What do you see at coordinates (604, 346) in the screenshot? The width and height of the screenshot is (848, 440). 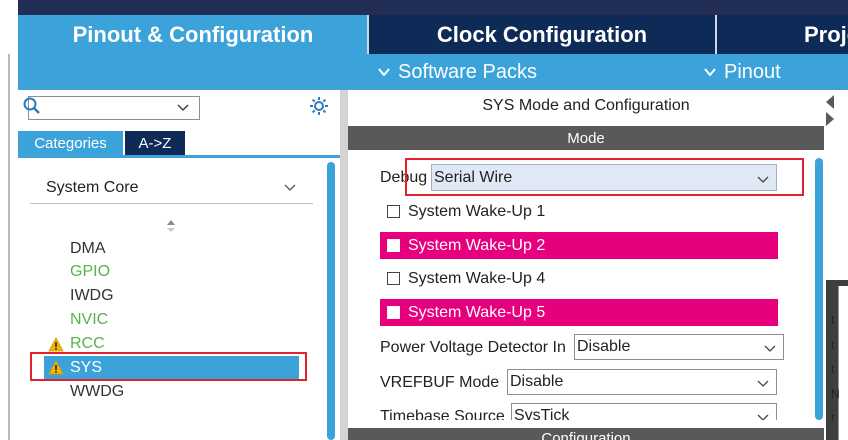 I see `pvd-select-value: Disable` at bounding box center [604, 346].